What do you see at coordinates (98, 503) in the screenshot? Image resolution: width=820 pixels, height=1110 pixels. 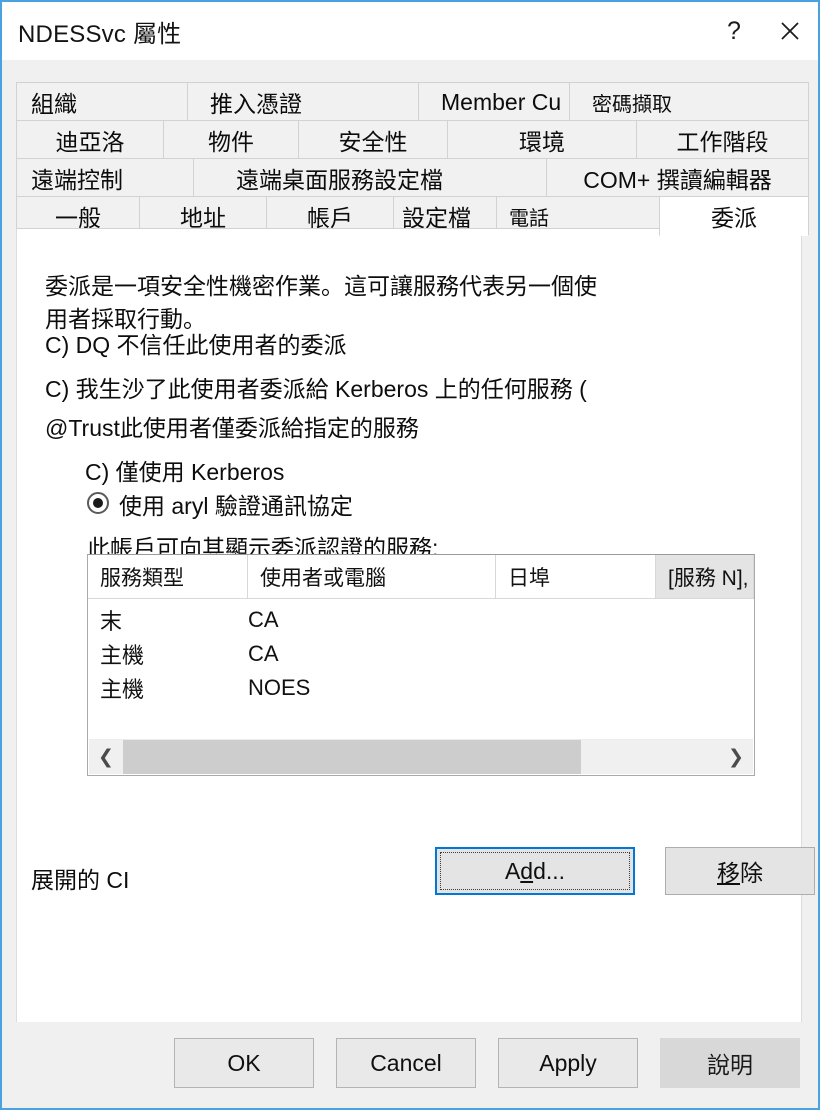 I see `radio-use-any-authentication-protocol` at bounding box center [98, 503].